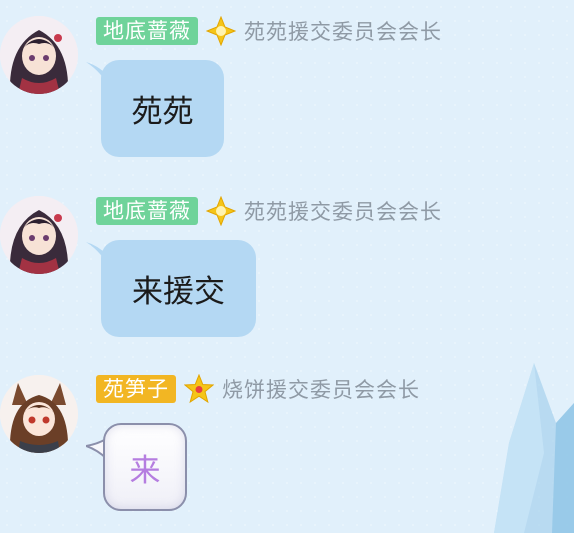  I want to click on avatar-fox-girl-icon, so click(39, 414).